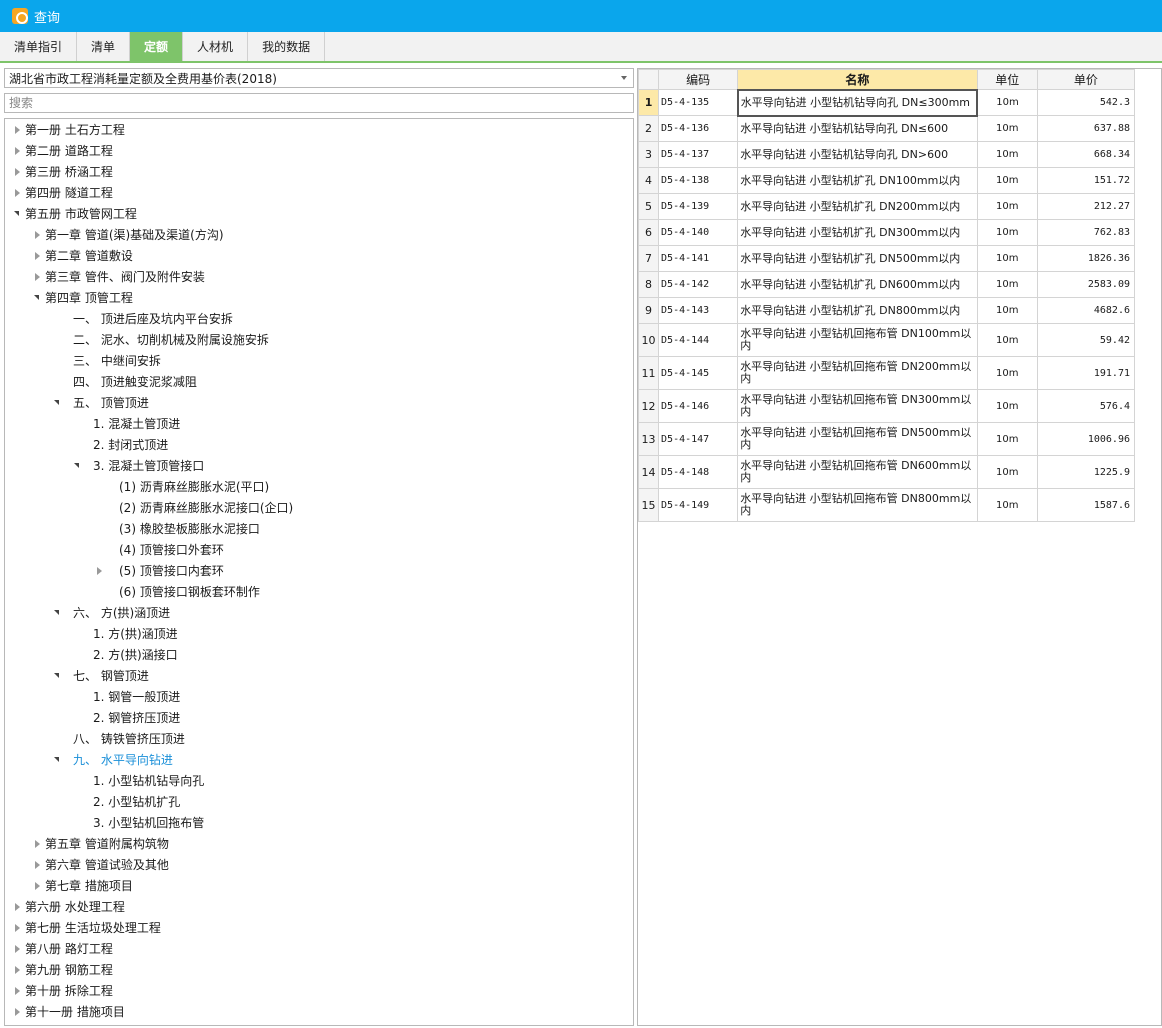  Describe the element at coordinates (319, 781) in the screenshot. I see `tree-node: 1. 小型钻机钻导向孔` at that location.